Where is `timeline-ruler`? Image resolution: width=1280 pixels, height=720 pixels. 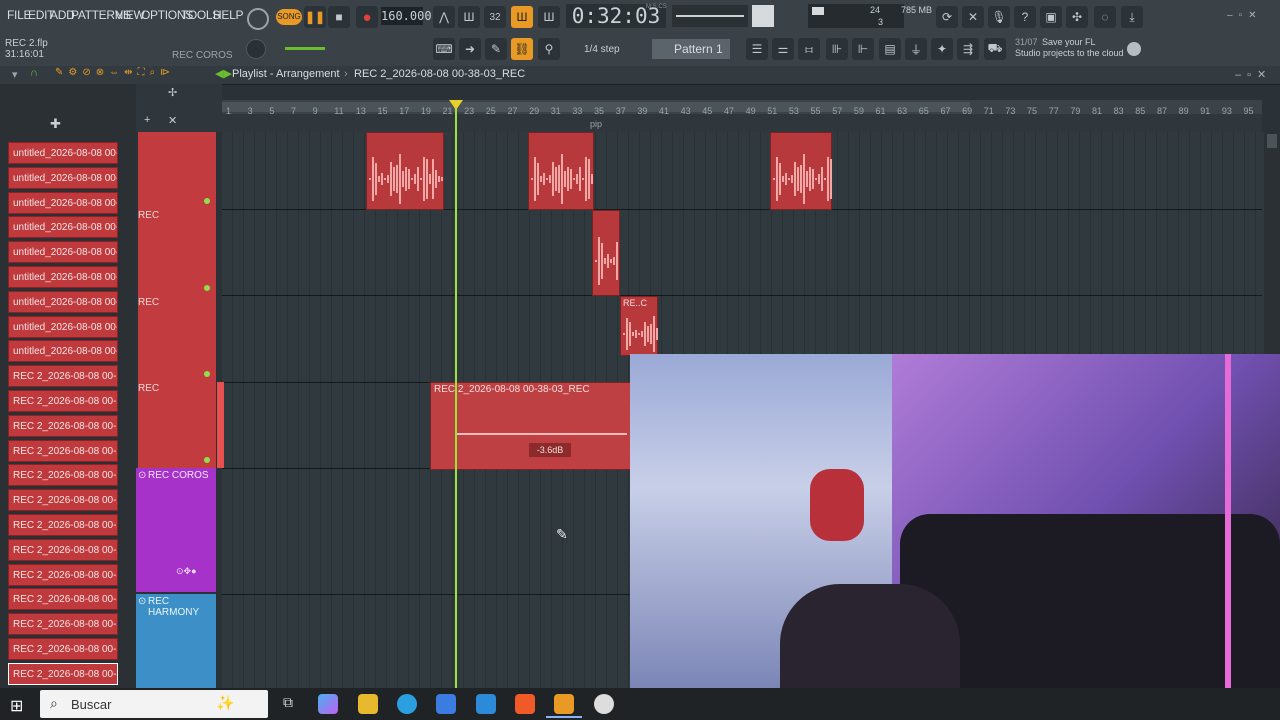 timeline-ruler is located at coordinates (742, 116).